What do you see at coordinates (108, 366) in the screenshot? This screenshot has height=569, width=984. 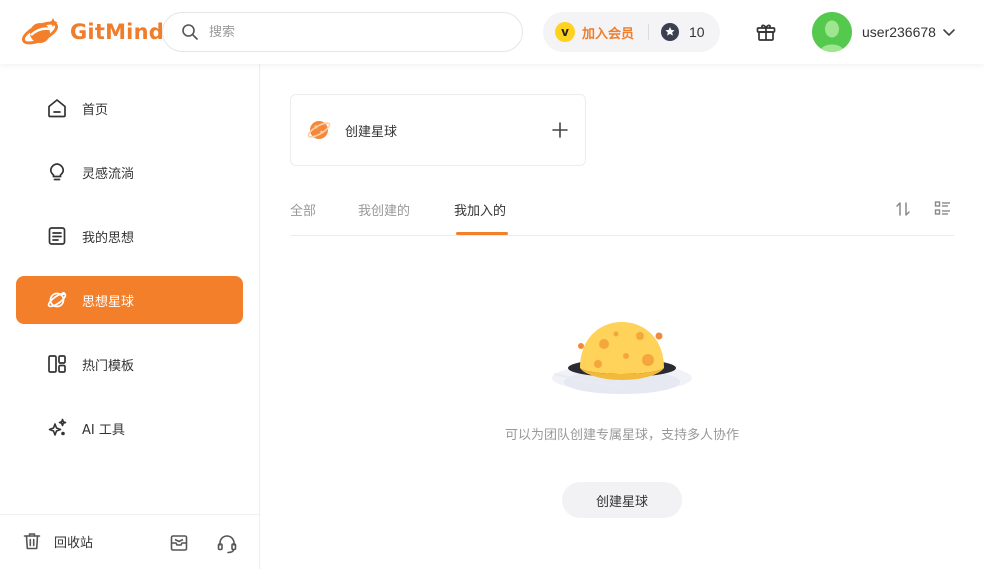 I see `sidebar-item-label: 热门模板` at bounding box center [108, 366].